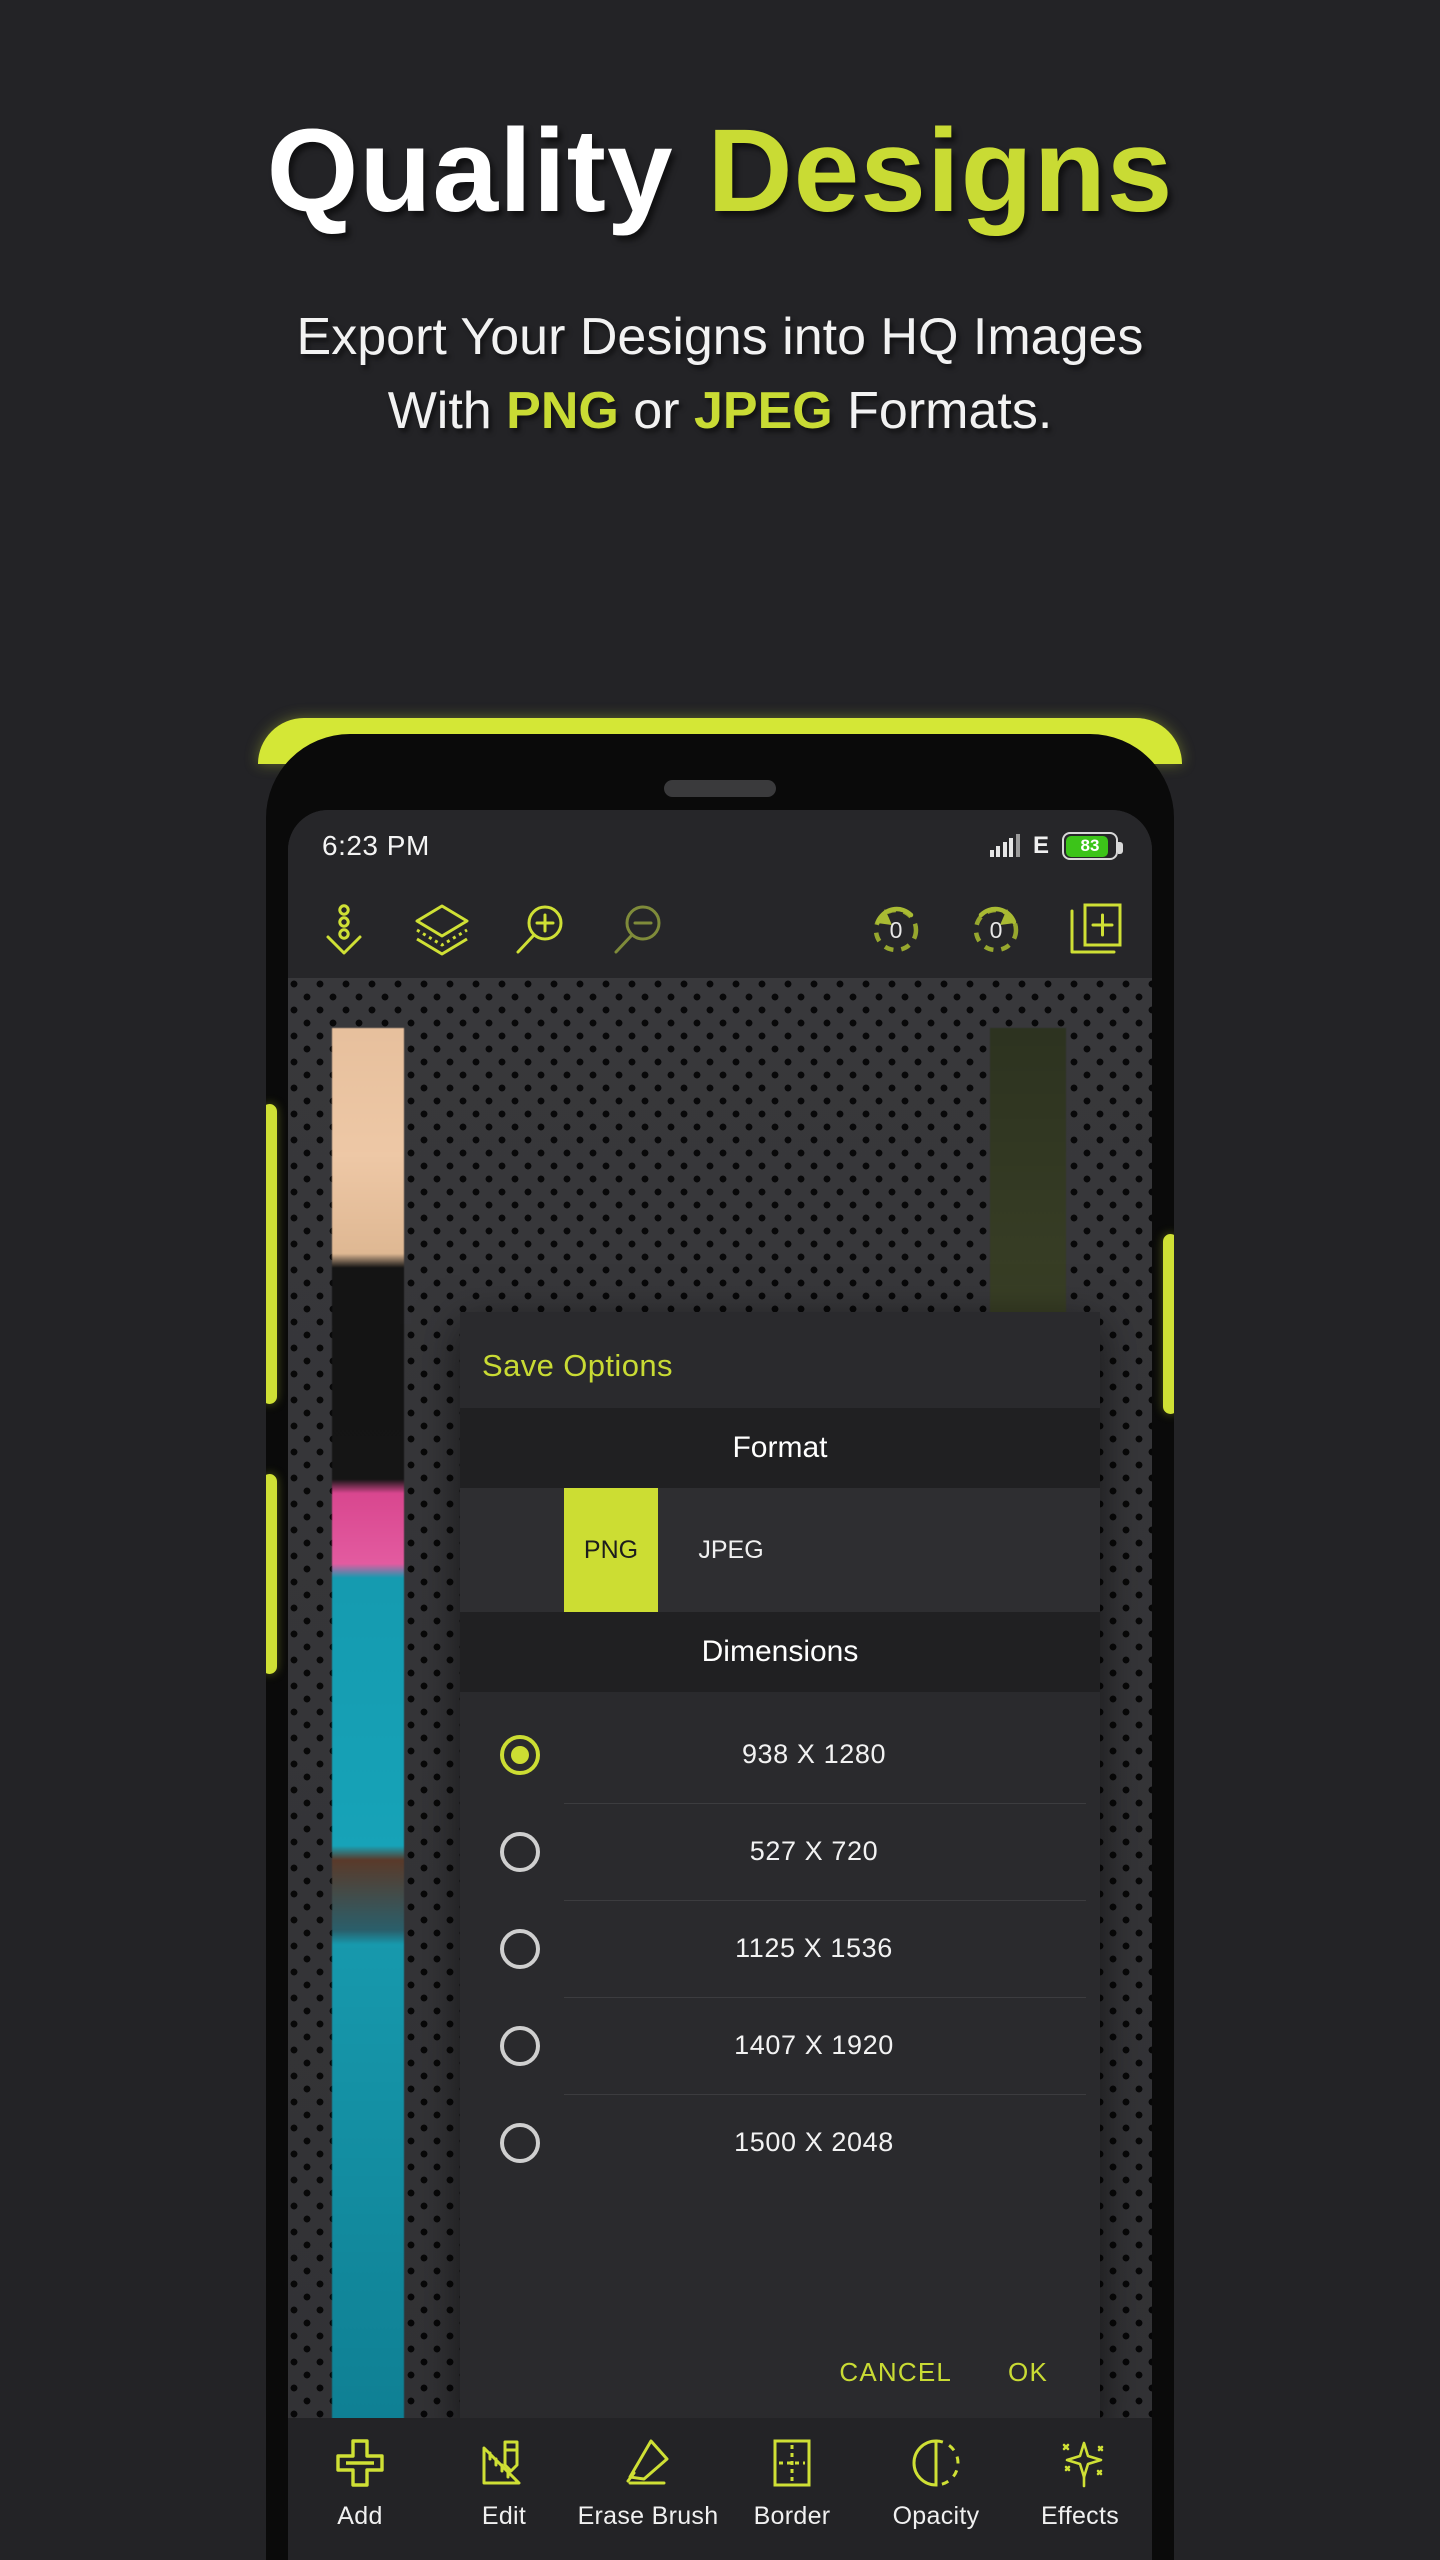 The height and width of the screenshot is (2560, 1440). I want to click on zoom-out-button, so click(638, 930).